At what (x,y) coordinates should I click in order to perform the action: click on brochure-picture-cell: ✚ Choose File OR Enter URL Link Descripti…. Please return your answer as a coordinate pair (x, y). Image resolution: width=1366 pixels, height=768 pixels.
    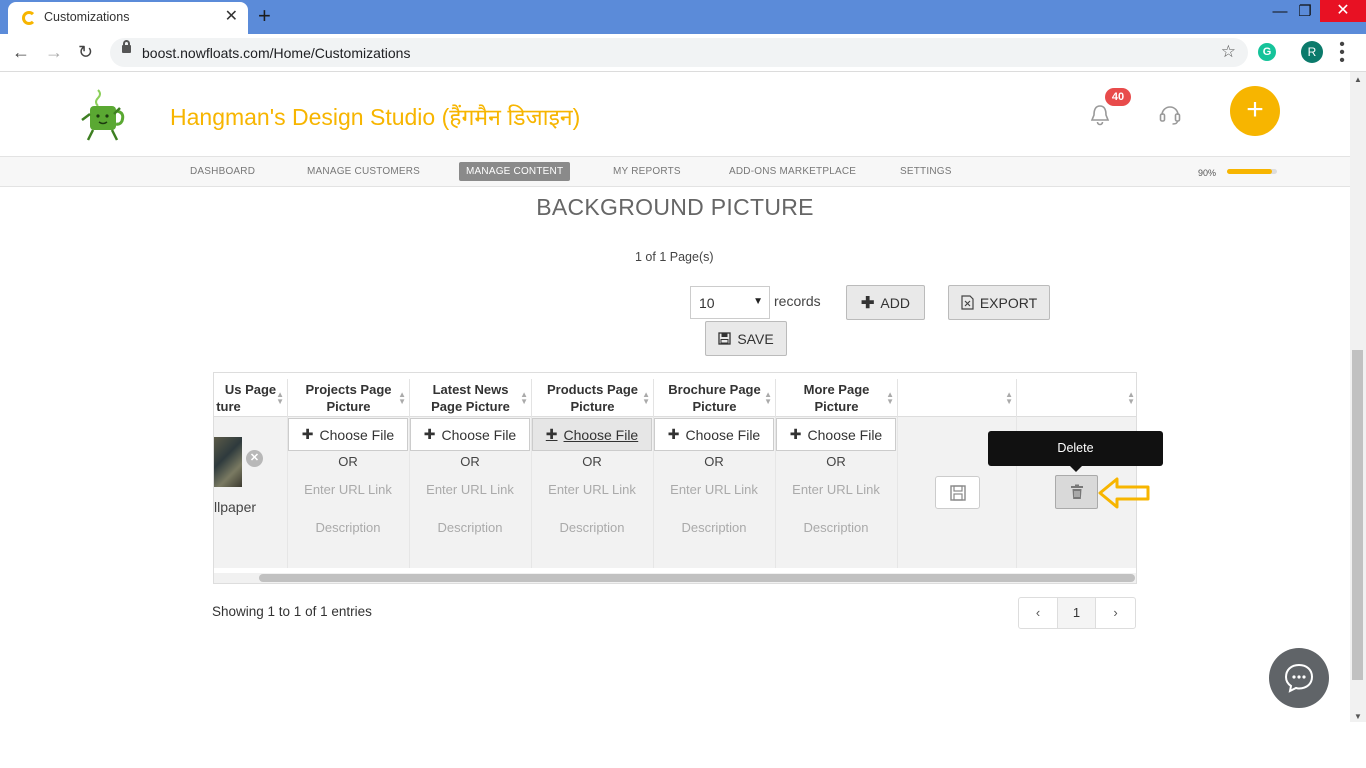
    Looking at the image, I should click on (715, 492).